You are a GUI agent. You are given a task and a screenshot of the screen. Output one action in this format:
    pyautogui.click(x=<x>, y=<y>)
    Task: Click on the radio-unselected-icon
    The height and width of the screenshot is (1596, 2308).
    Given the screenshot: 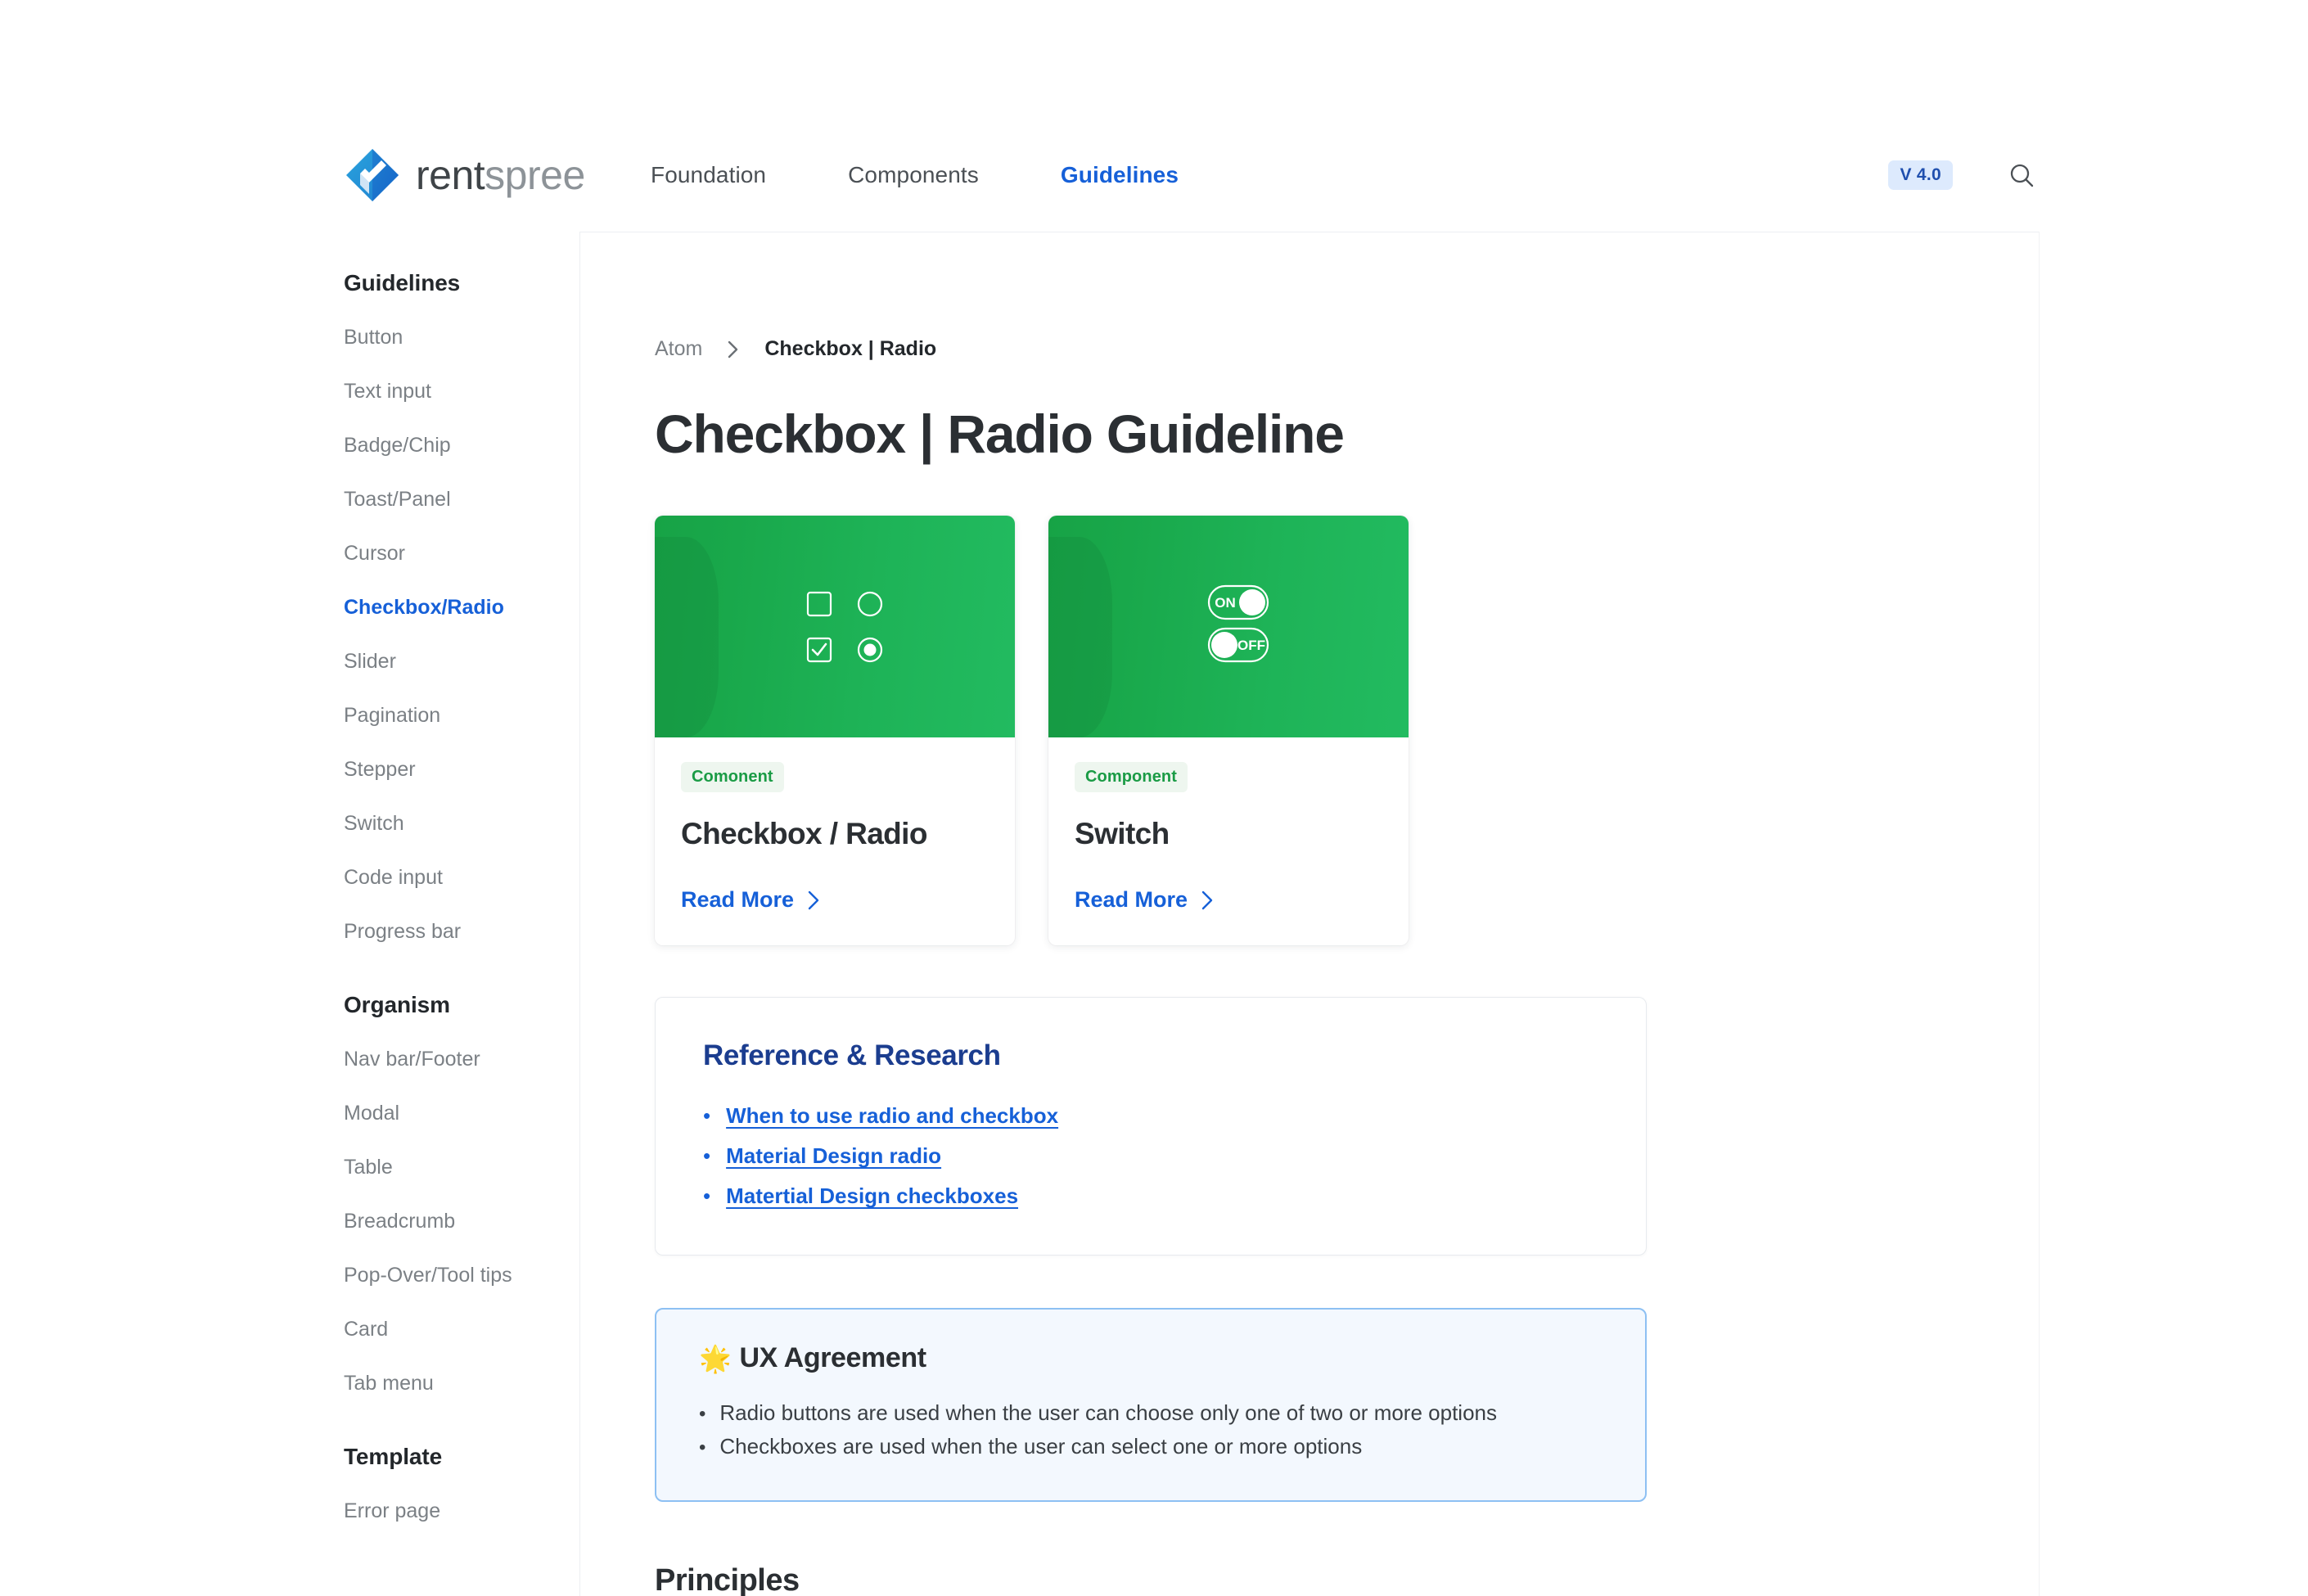 What is the action you would take?
    pyautogui.click(x=870, y=603)
    